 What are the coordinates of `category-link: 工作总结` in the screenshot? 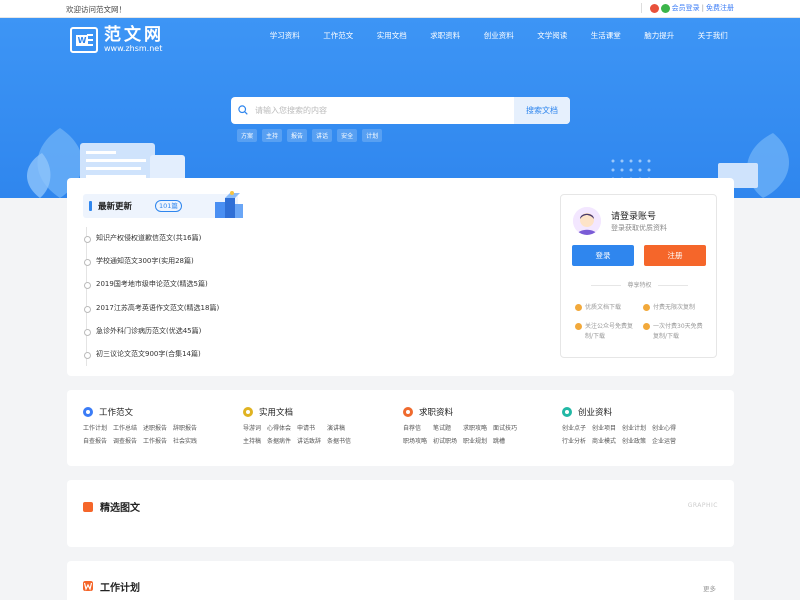 It's located at (125, 429).